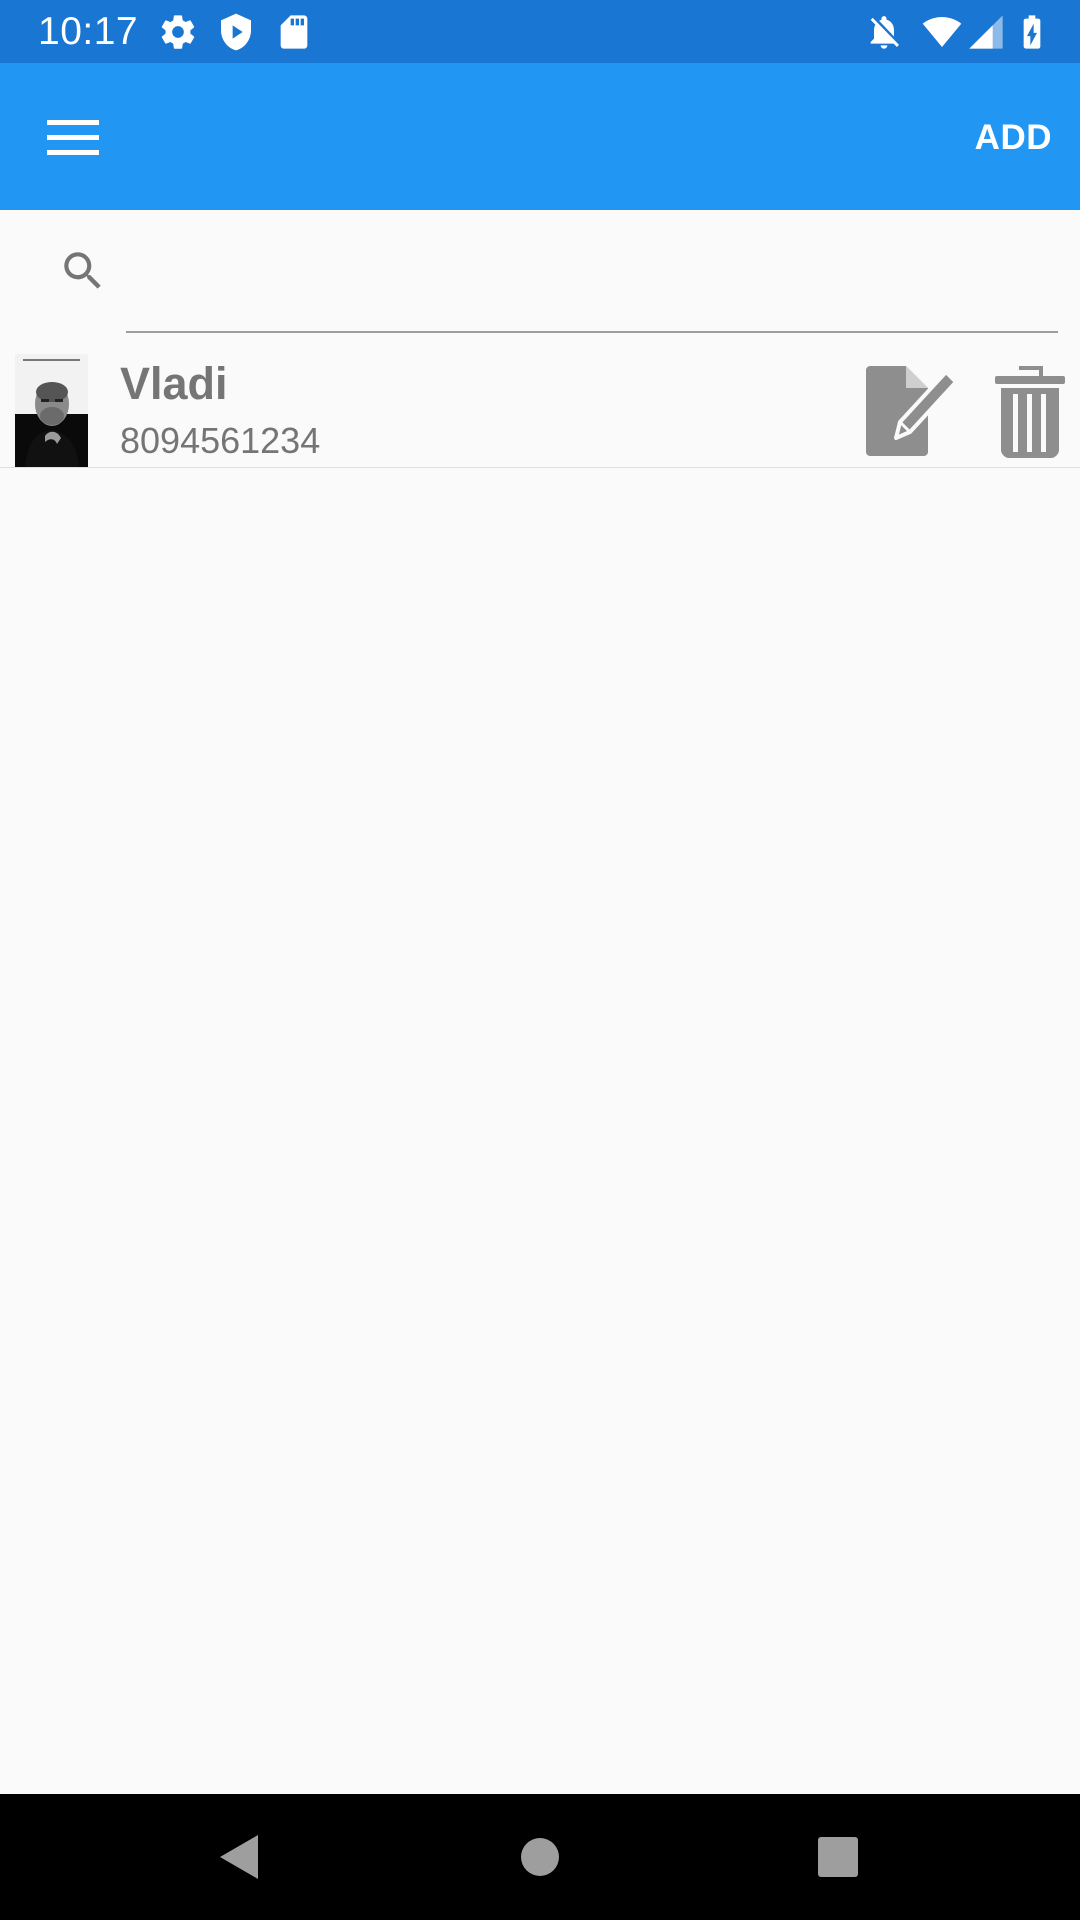 The height and width of the screenshot is (1920, 1080). What do you see at coordinates (884, 32) in the screenshot?
I see `notifications-off-icon` at bounding box center [884, 32].